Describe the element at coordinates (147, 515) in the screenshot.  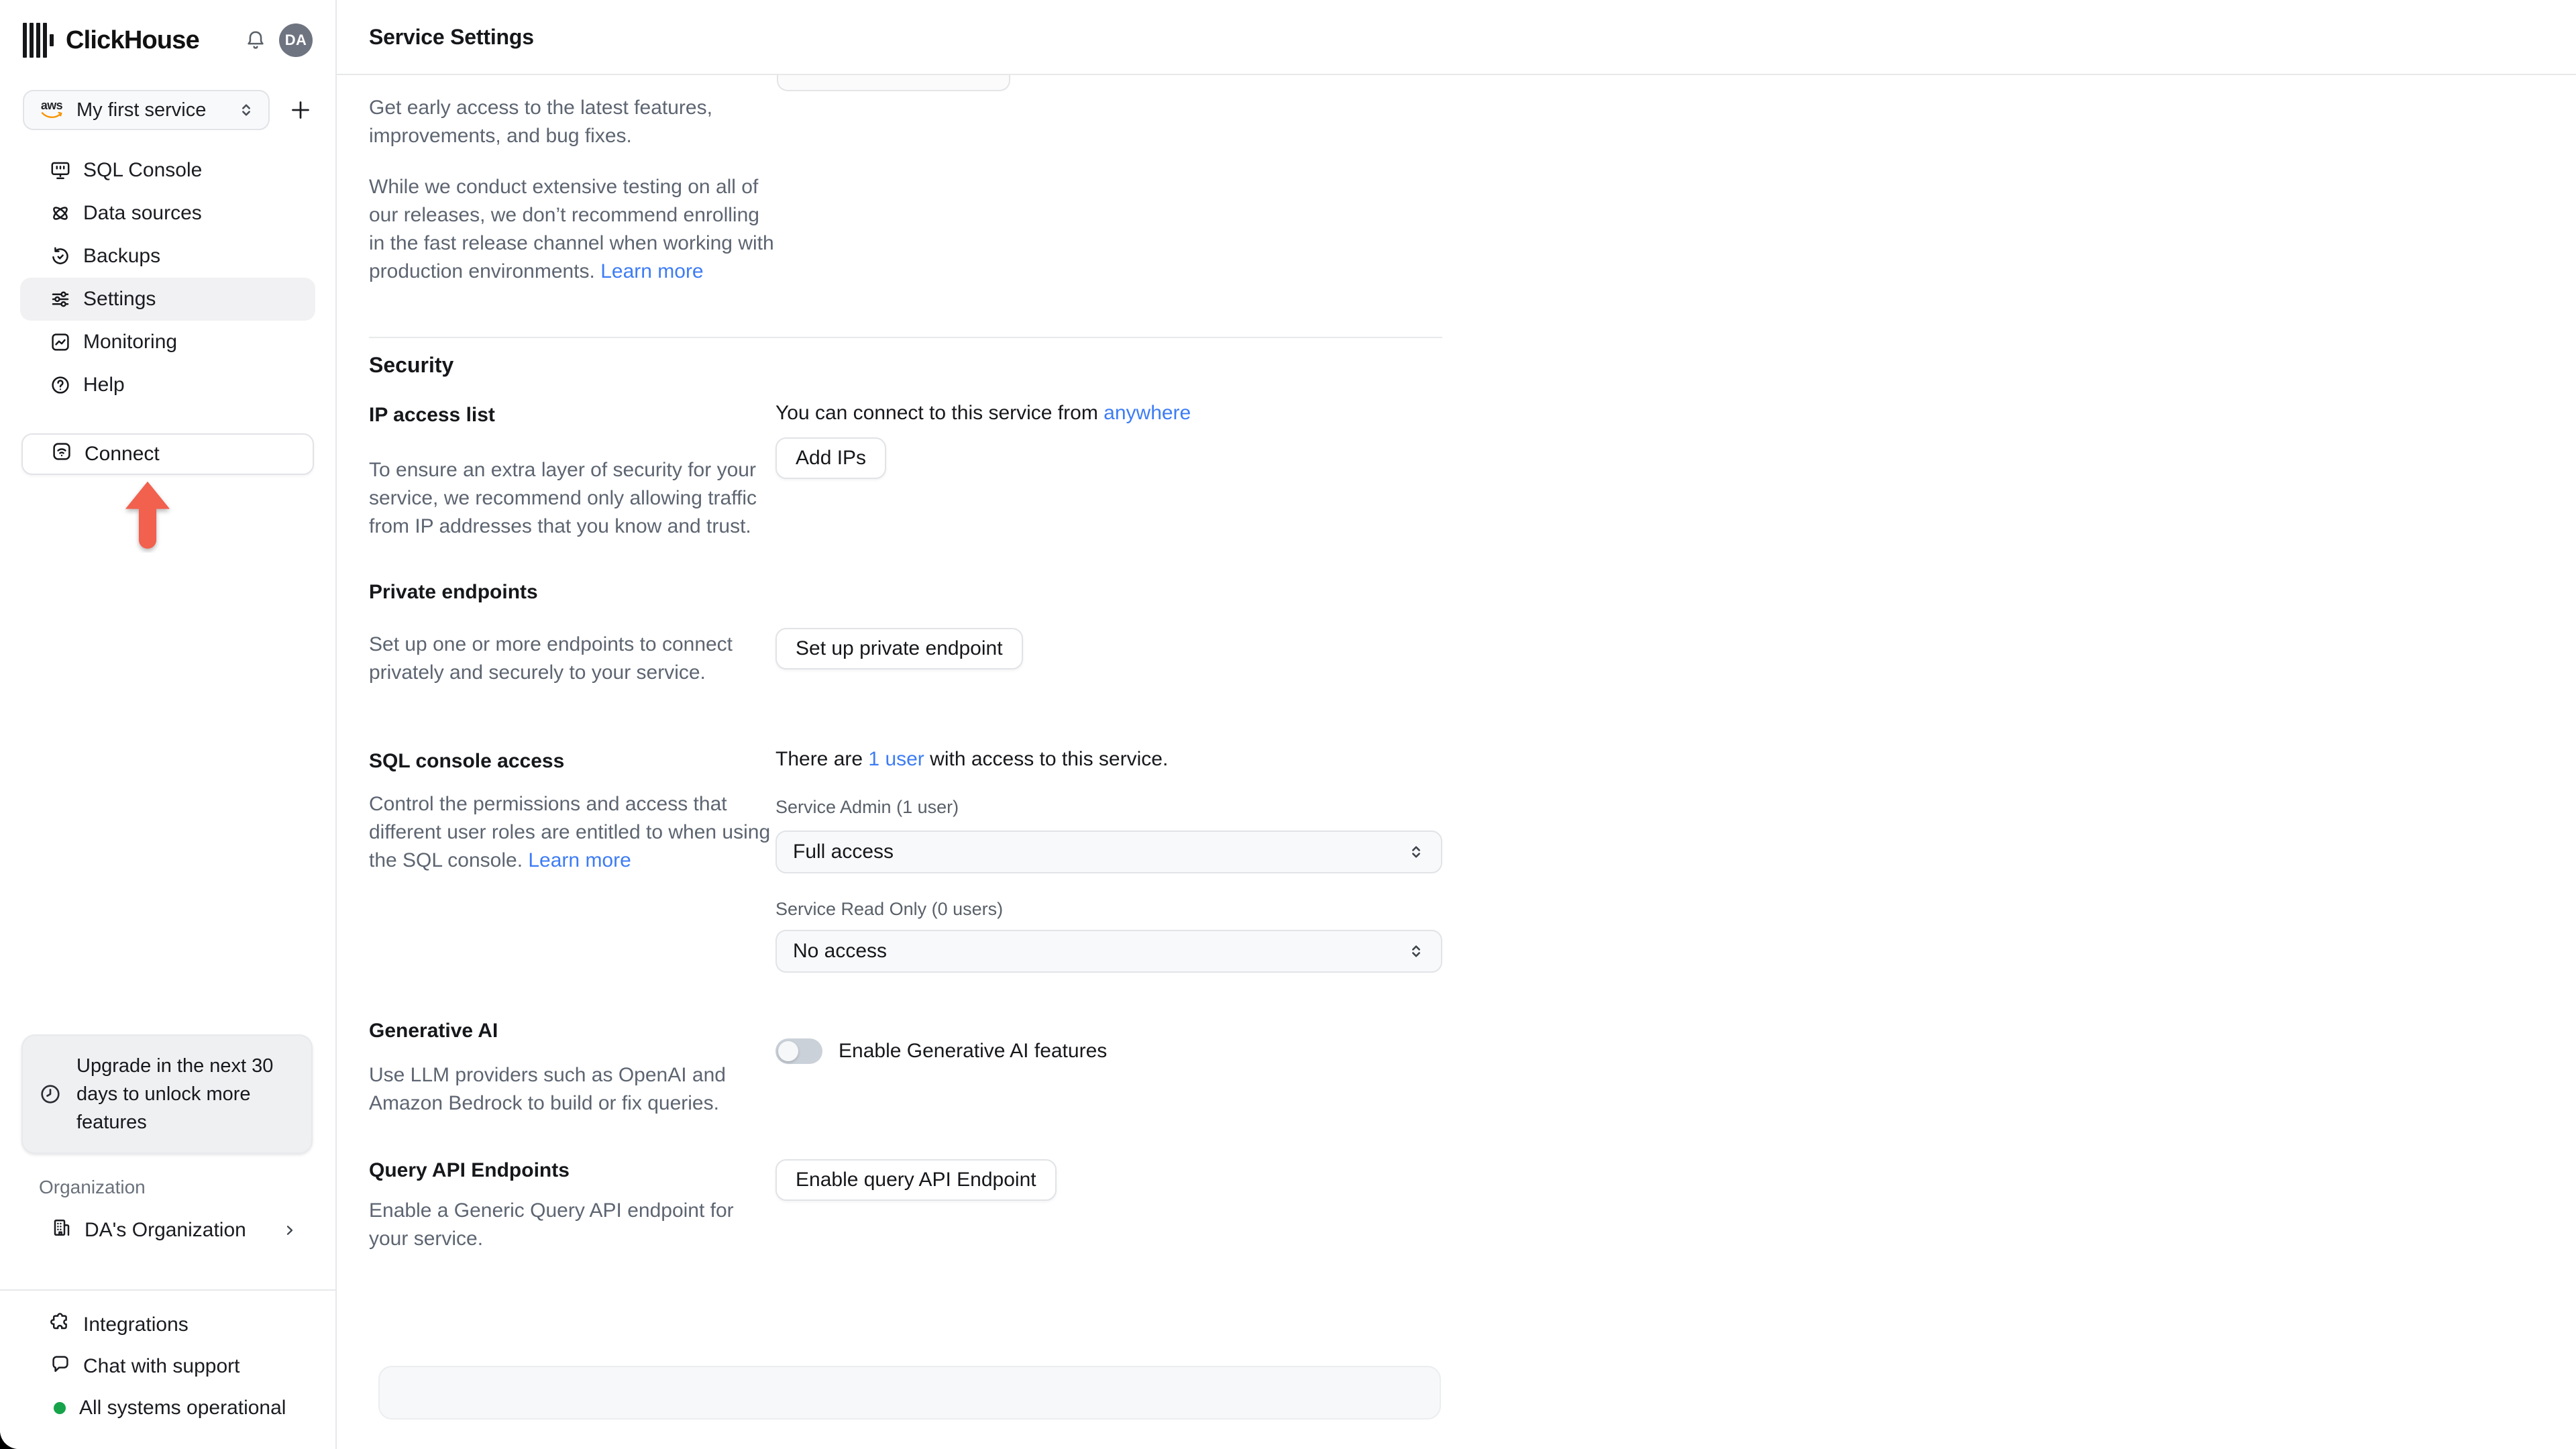
I see `annotation-arrow-icon` at that location.